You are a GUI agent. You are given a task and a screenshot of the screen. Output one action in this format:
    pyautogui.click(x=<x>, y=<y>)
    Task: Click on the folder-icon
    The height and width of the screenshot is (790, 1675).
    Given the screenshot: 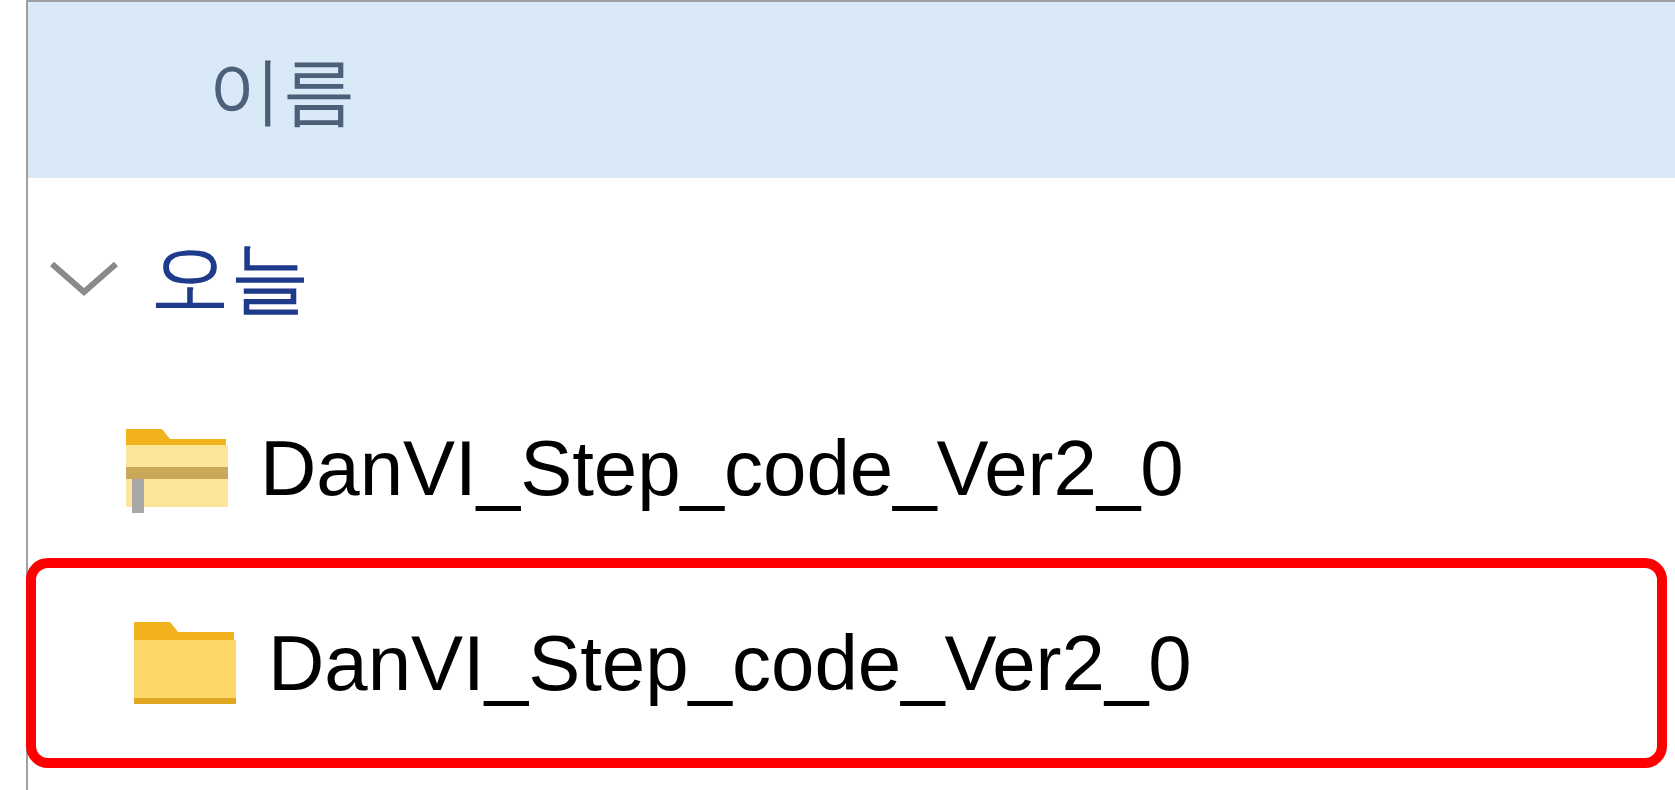 What is the action you would take?
    pyautogui.click(x=185, y=663)
    